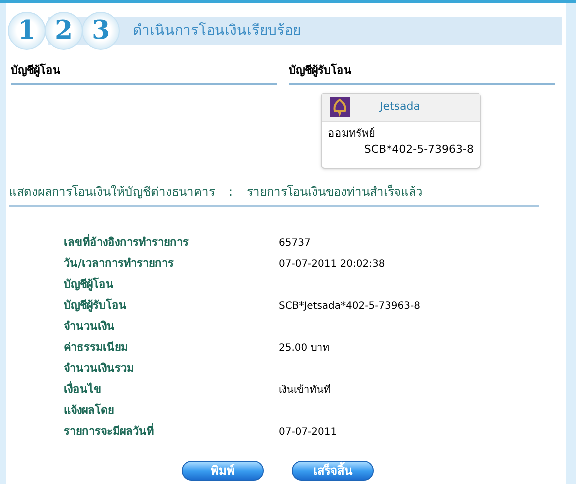 This screenshot has height=484, width=576. What do you see at coordinates (335, 192) in the screenshot?
I see `result-message: รายการโอนเงินของท่านสำเร็จแล้ว` at bounding box center [335, 192].